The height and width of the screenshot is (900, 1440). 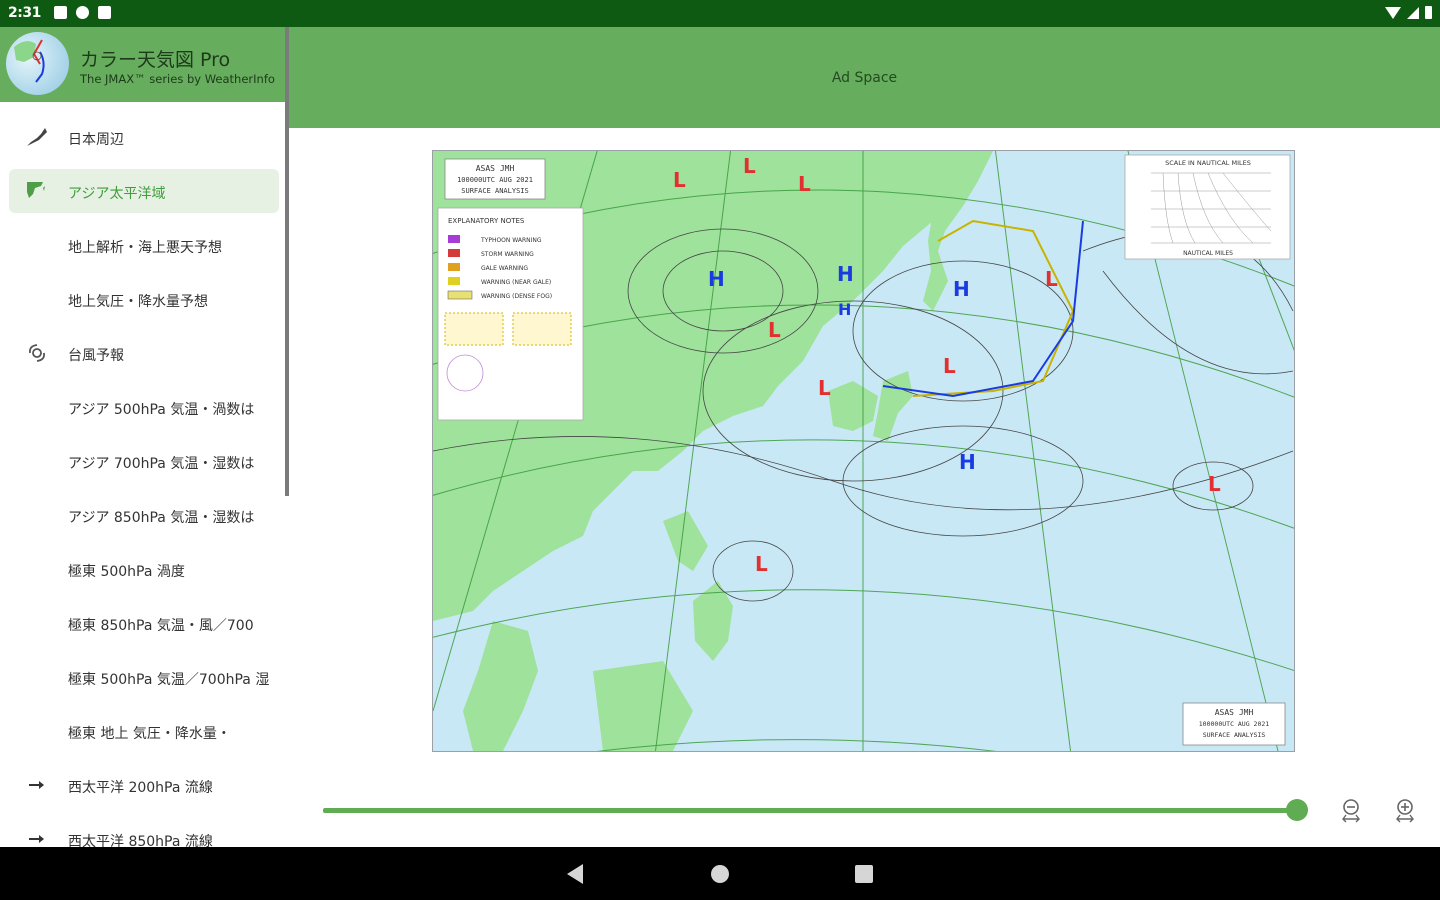 I want to click on zoom-in-icon, so click(x=1405, y=811).